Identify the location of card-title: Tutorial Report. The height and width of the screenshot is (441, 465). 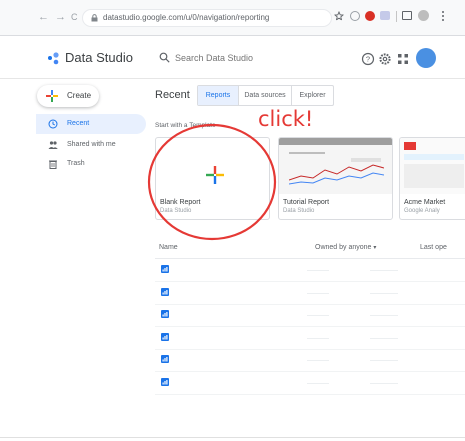
(306, 202).